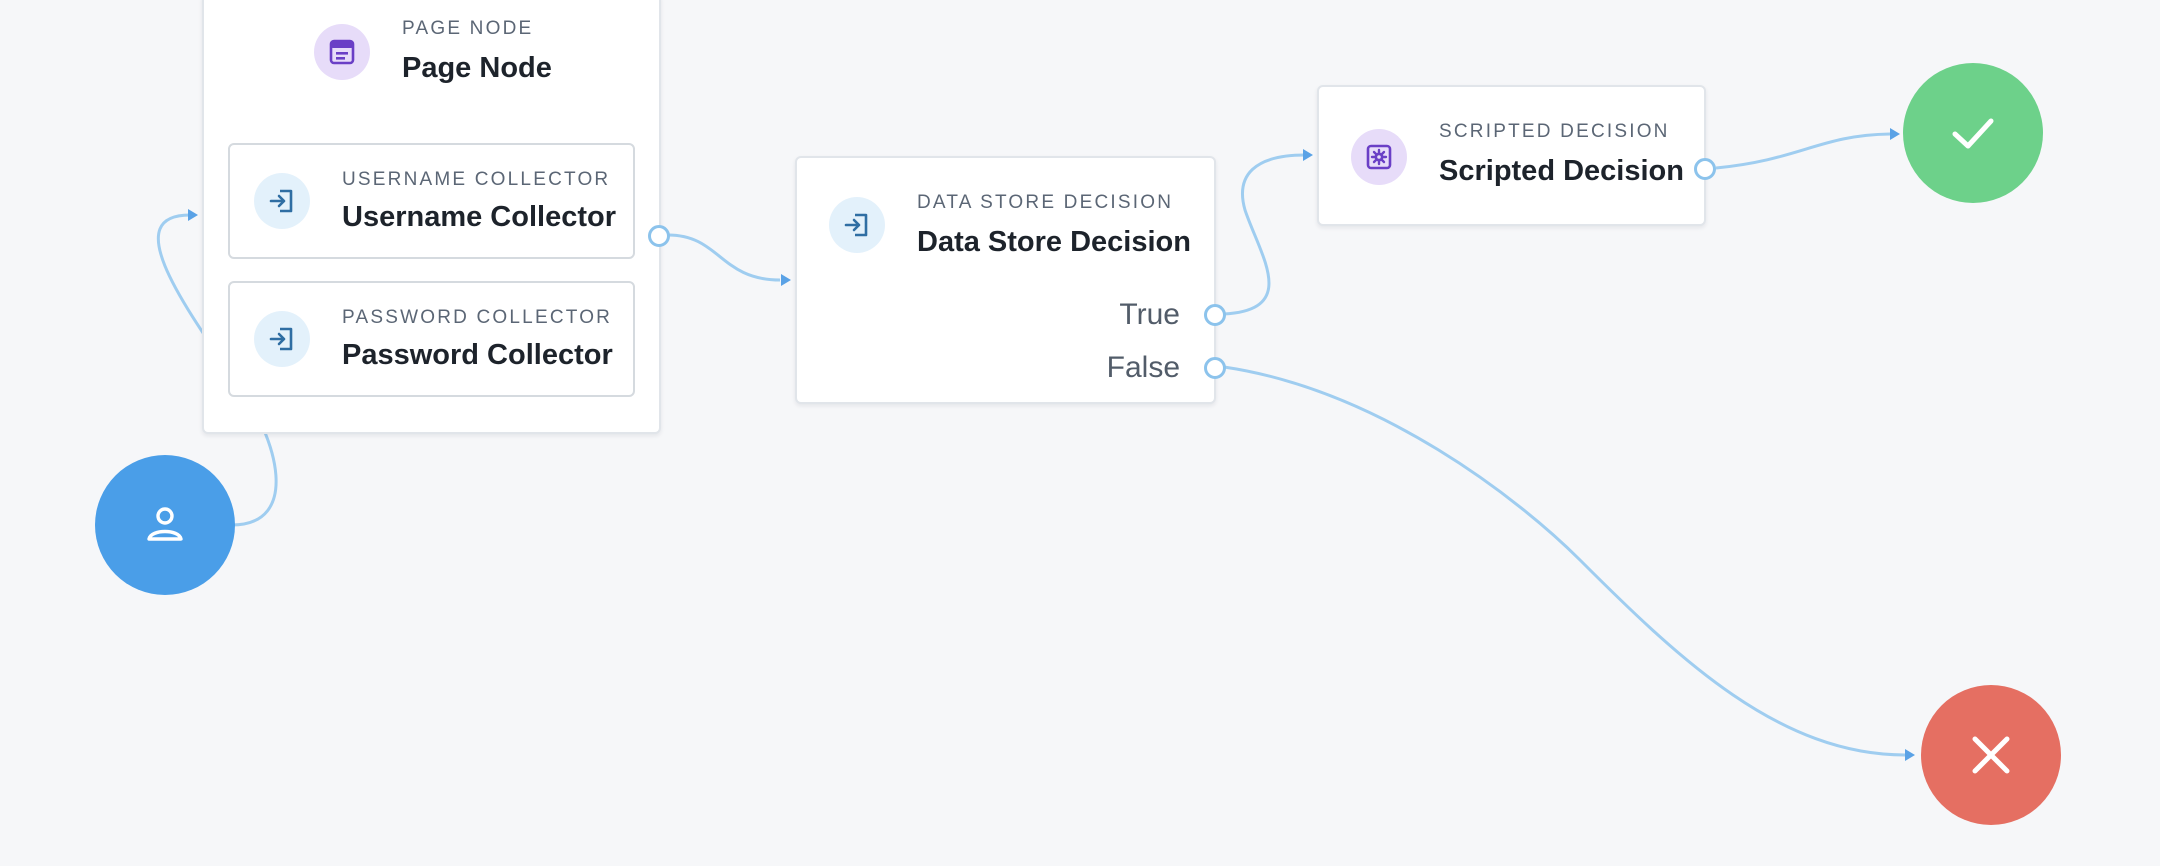 The width and height of the screenshot is (2160, 866). Describe the element at coordinates (477, 68) in the screenshot. I see `page-node-title: Page Node` at that location.